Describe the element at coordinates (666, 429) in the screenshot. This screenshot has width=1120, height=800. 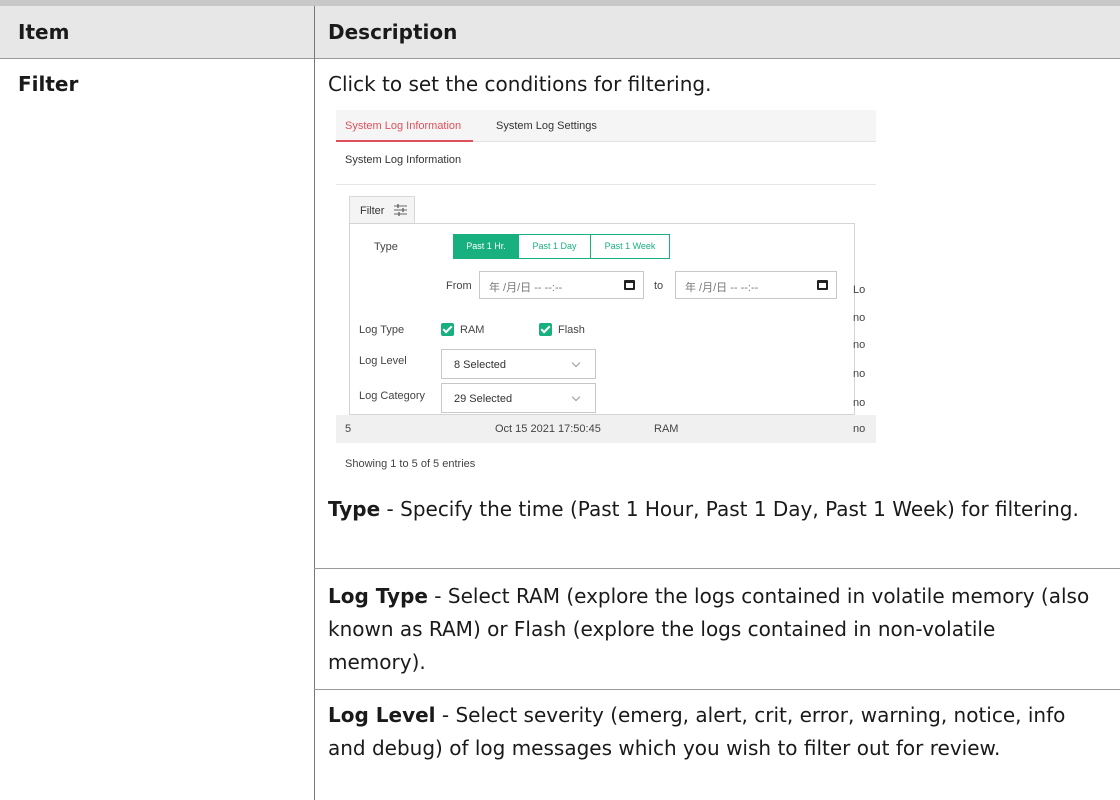
I see `row-type: RAM` at that location.